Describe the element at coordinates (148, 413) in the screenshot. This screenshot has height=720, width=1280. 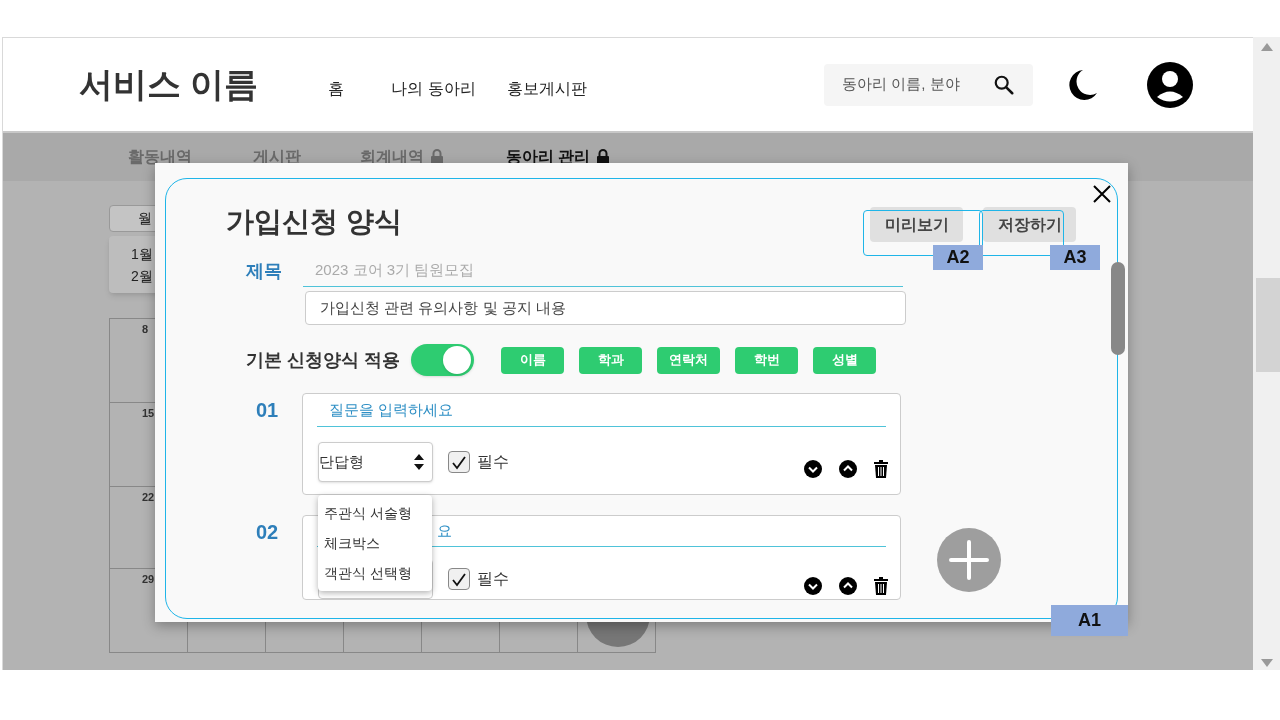
I see `day-number: 15` at that location.